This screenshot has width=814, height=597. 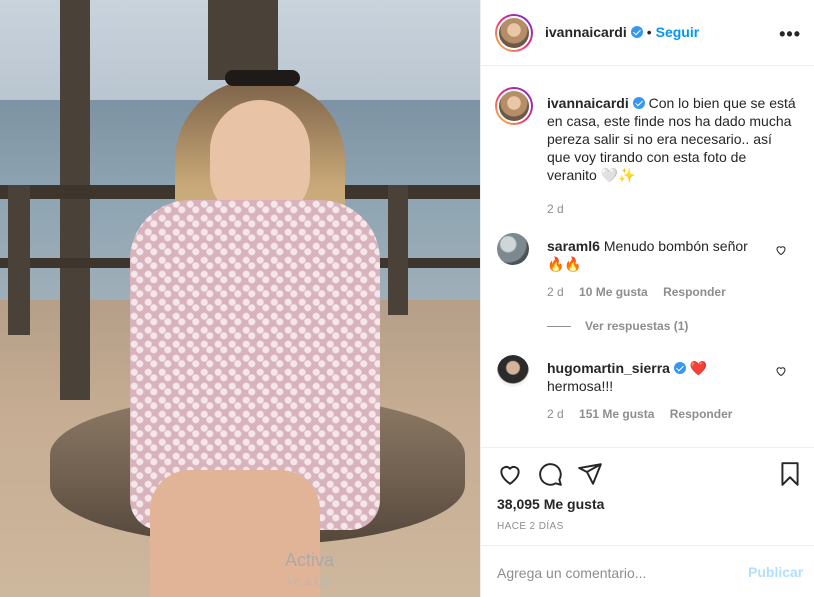 What do you see at coordinates (513, 371) in the screenshot?
I see `comment-avatar-hugomartin` at bounding box center [513, 371].